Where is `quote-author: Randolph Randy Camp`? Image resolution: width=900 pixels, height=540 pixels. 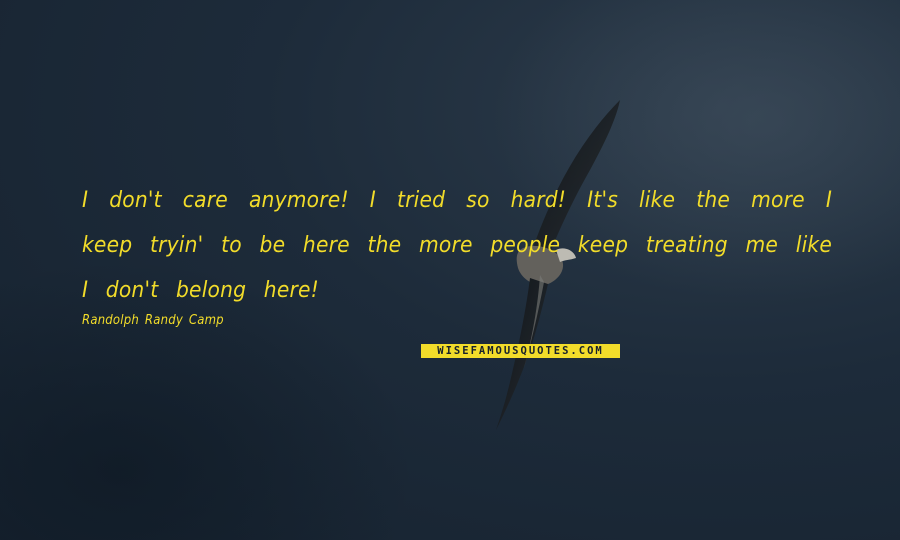 quote-author: Randolph Randy Camp is located at coordinates (153, 320).